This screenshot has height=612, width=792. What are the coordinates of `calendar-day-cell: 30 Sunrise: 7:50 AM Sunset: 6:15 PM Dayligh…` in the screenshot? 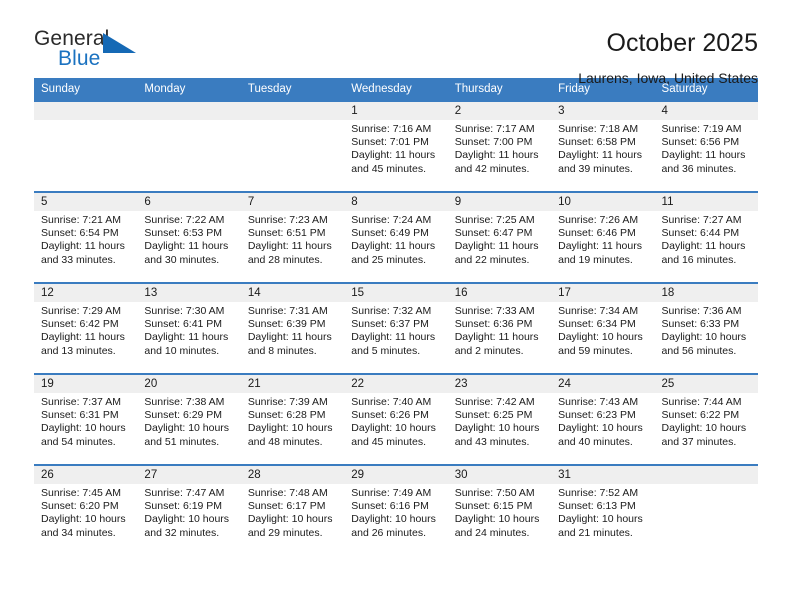 It's located at (499, 509).